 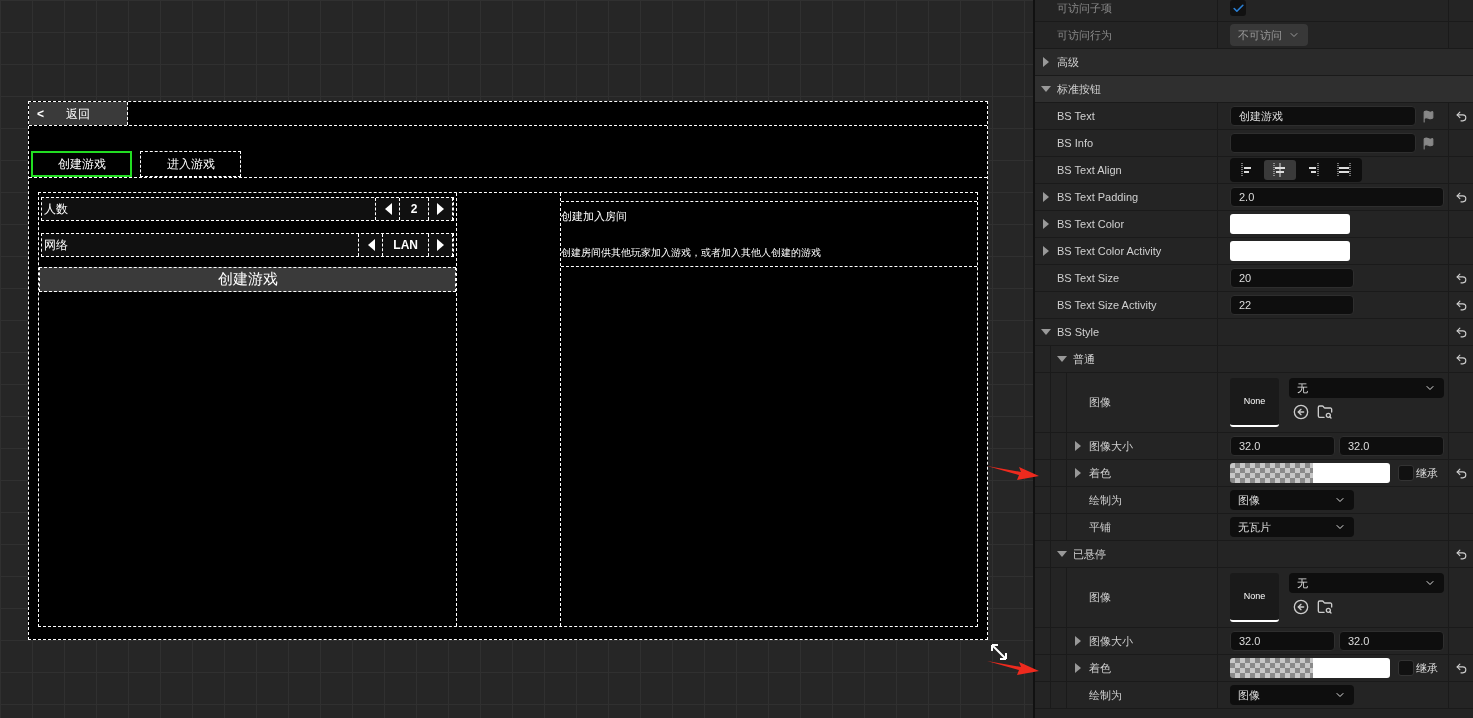 I want to click on text-field, so click(x=1323, y=143).